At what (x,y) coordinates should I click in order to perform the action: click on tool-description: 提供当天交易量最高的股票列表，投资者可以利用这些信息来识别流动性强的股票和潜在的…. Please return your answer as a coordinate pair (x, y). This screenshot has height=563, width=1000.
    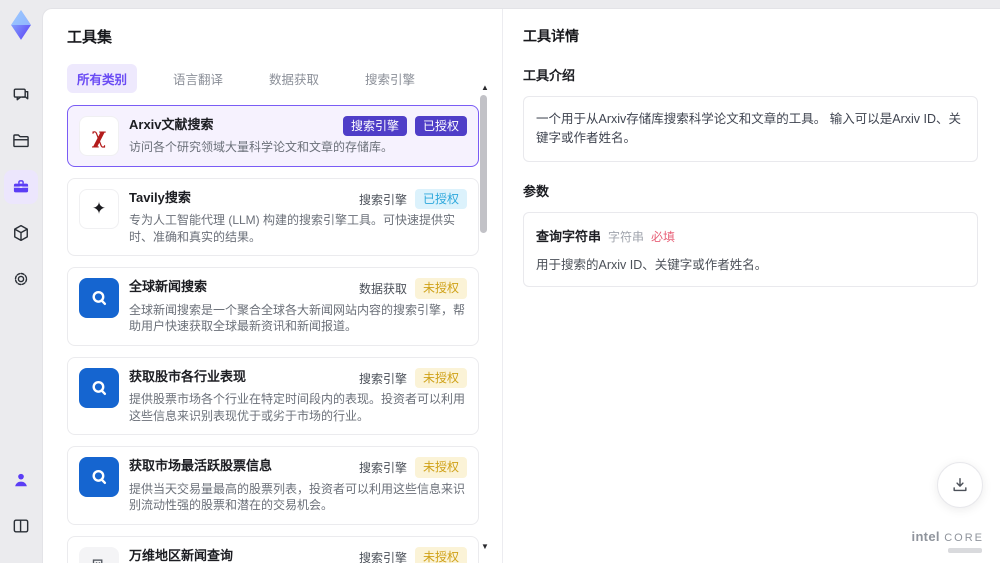
    Looking at the image, I should click on (297, 497).